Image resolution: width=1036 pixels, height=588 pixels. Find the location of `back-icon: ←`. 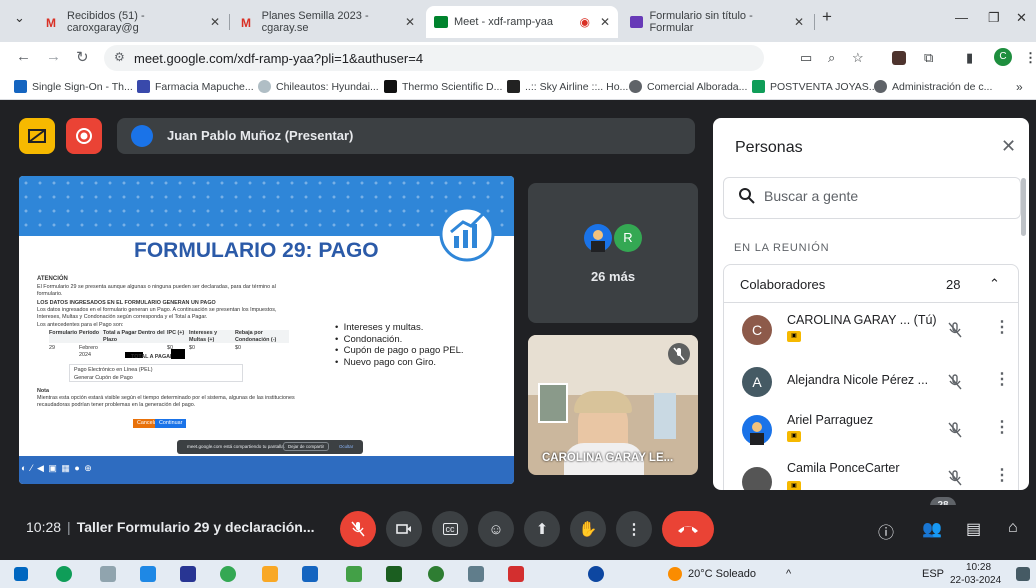

back-icon: ← is located at coordinates (23, 56).